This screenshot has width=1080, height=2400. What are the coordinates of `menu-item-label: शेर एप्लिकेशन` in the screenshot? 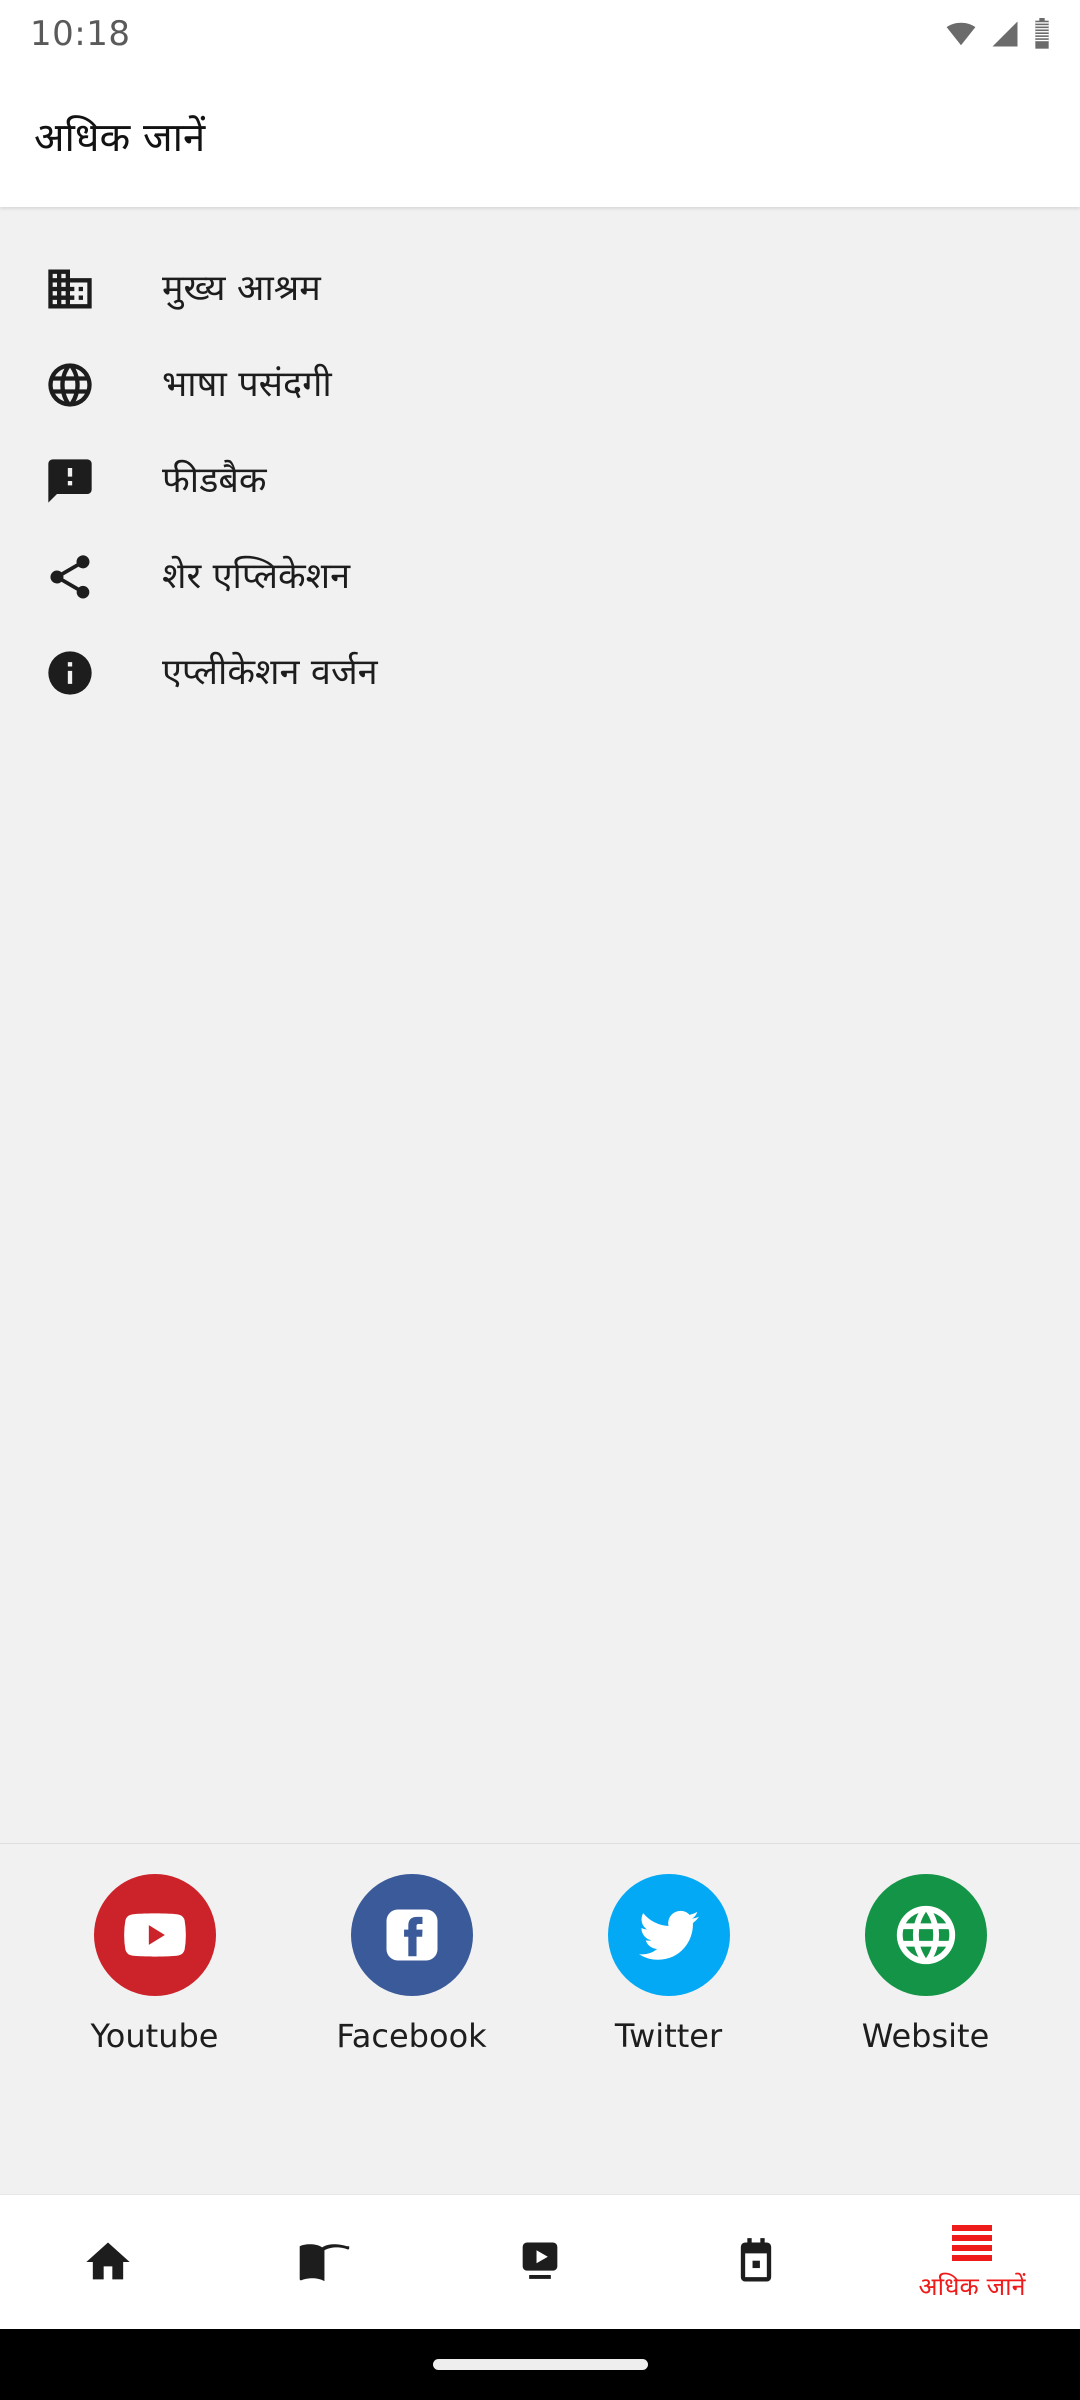 It's located at (256, 576).